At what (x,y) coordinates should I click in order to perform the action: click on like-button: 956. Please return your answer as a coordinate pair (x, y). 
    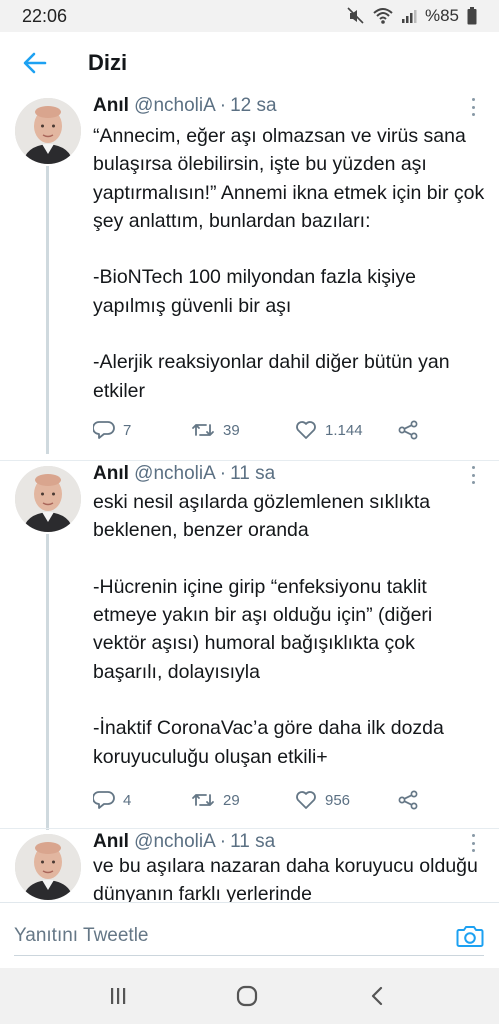
    Looking at the image, I should click on (346, 800).